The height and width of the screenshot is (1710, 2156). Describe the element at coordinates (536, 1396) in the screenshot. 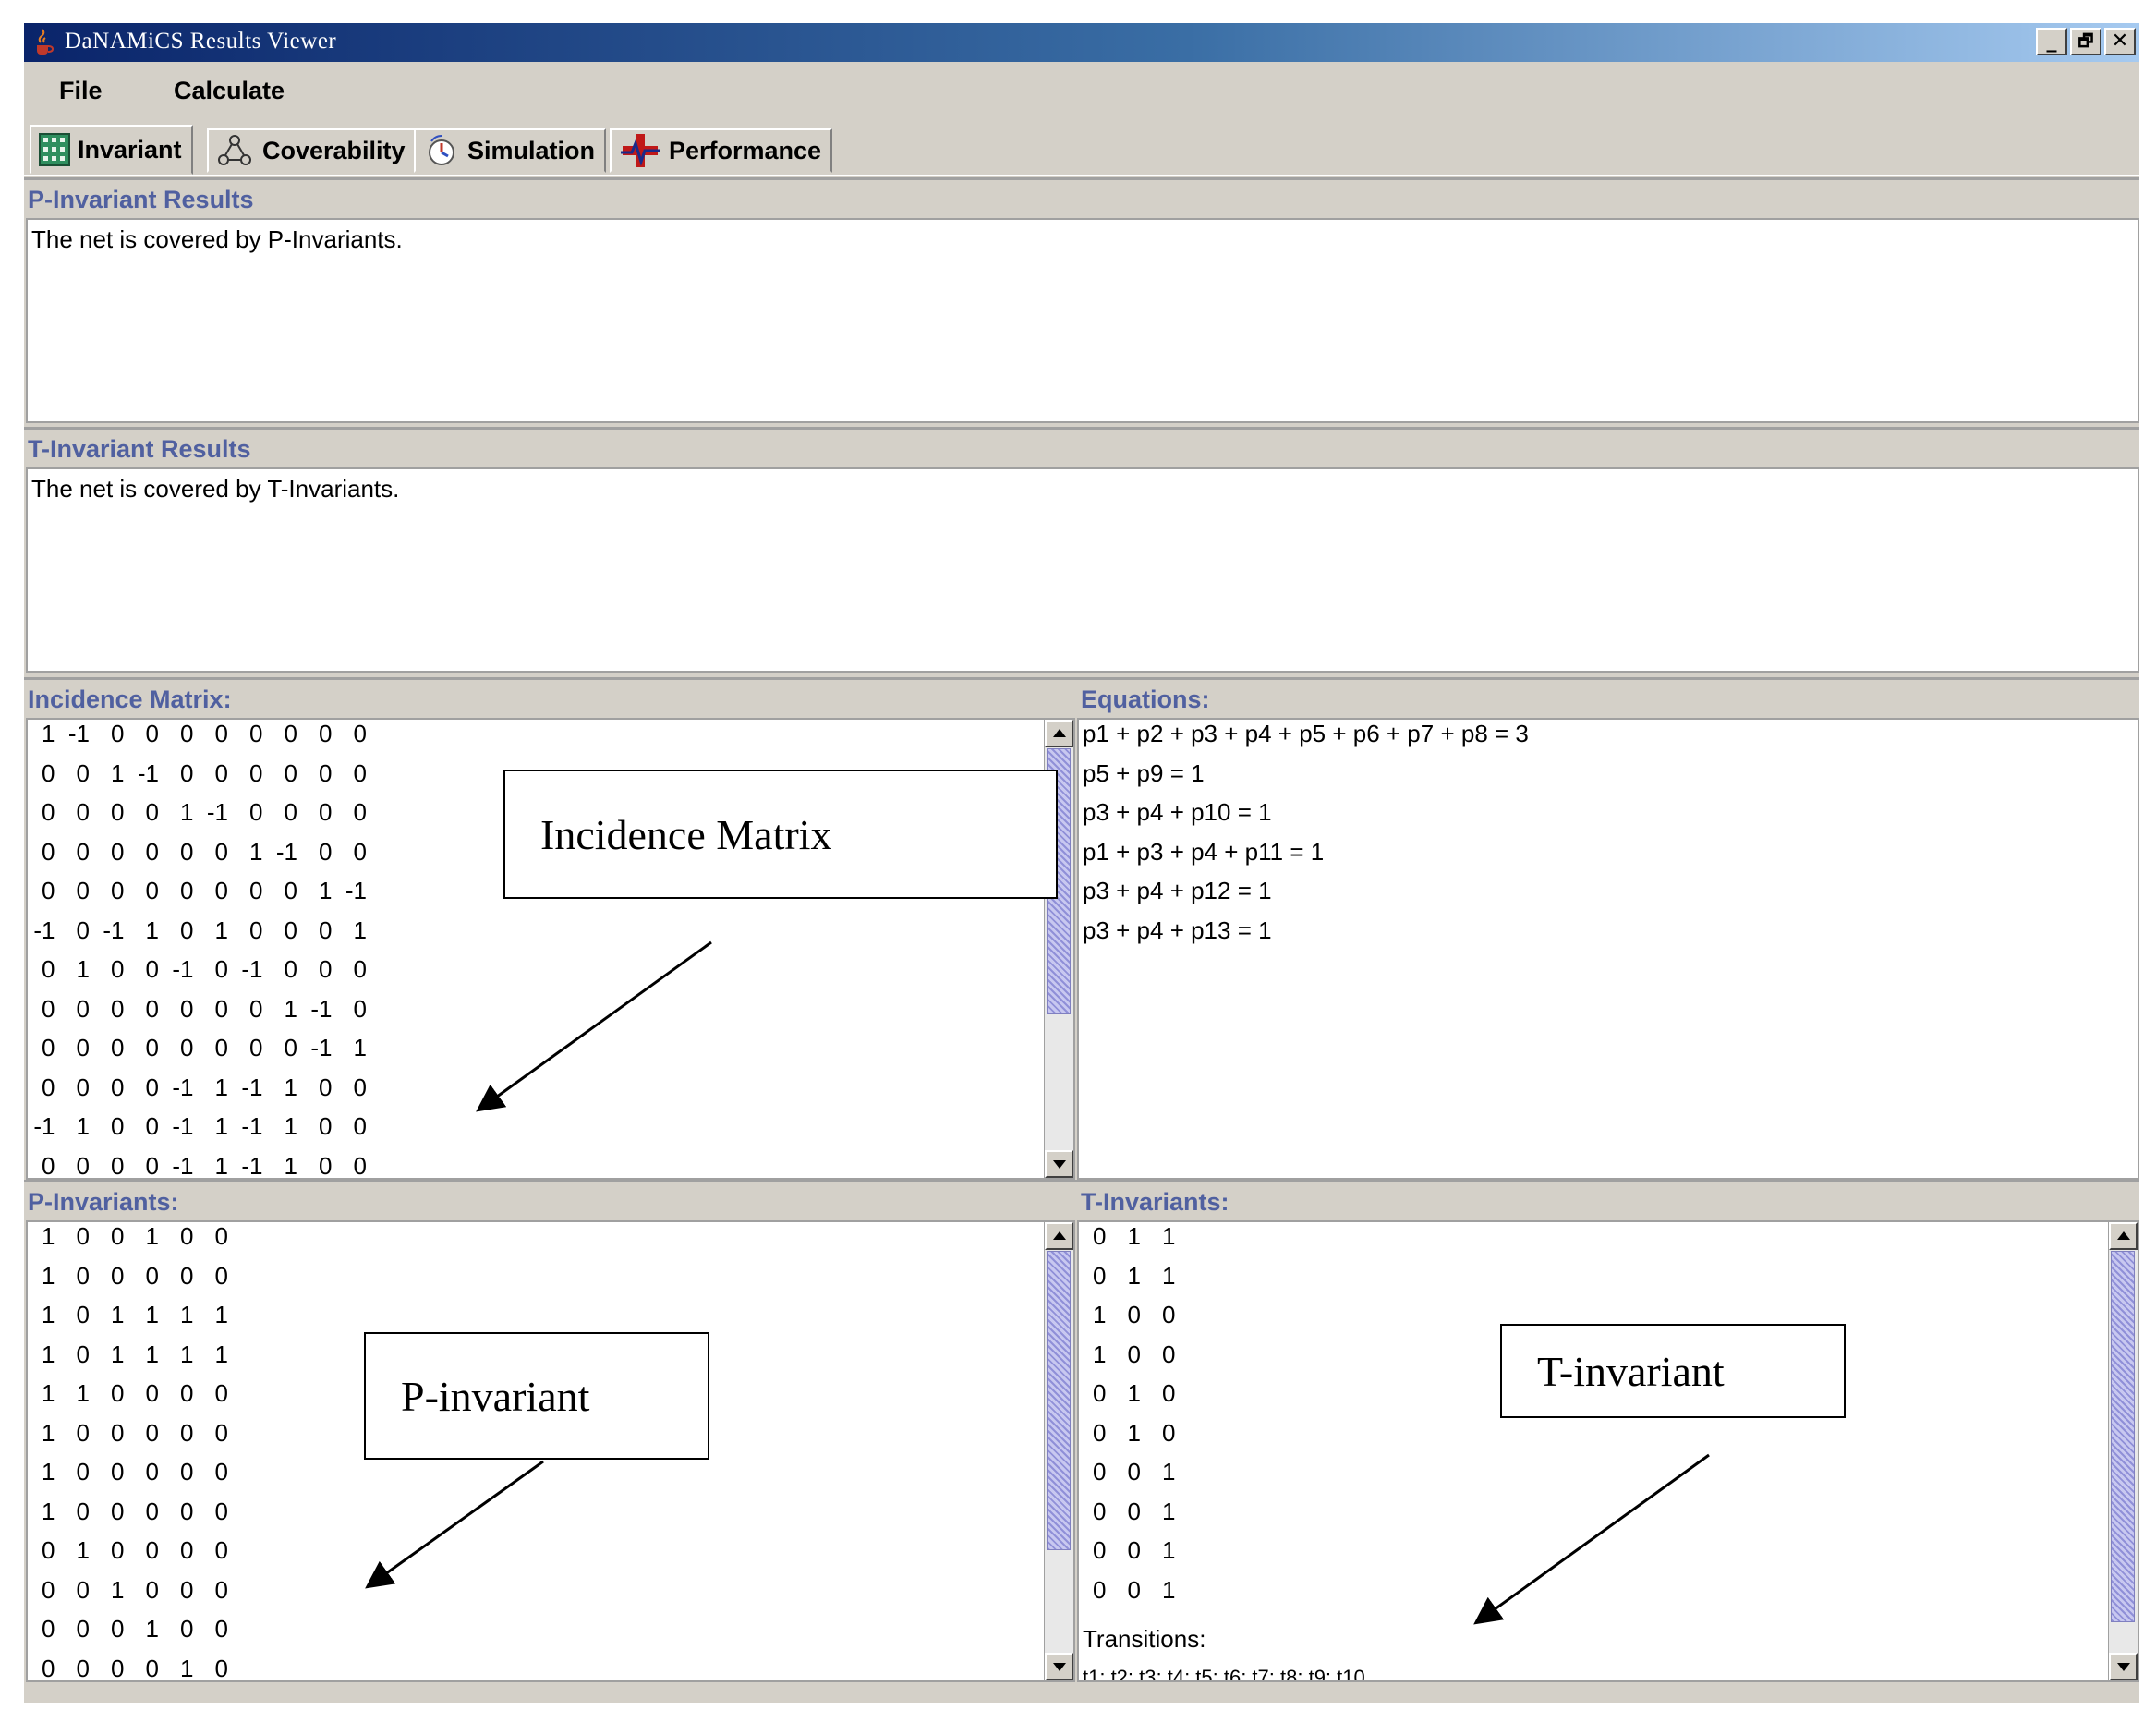

I see `callout-p-invariant: P-invariant` at that location.